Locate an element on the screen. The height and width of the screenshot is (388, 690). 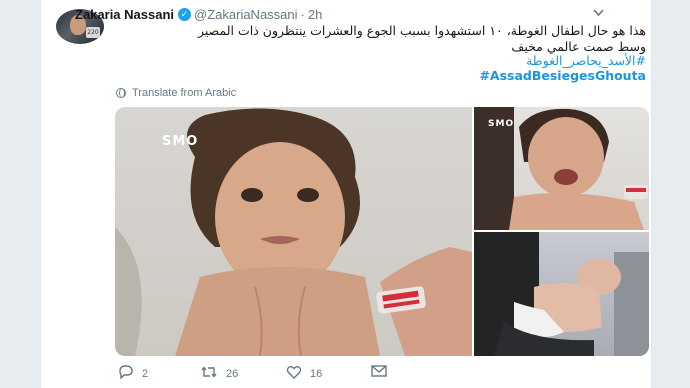
media-photo-bottom-right is located at coordinates (561, 294).